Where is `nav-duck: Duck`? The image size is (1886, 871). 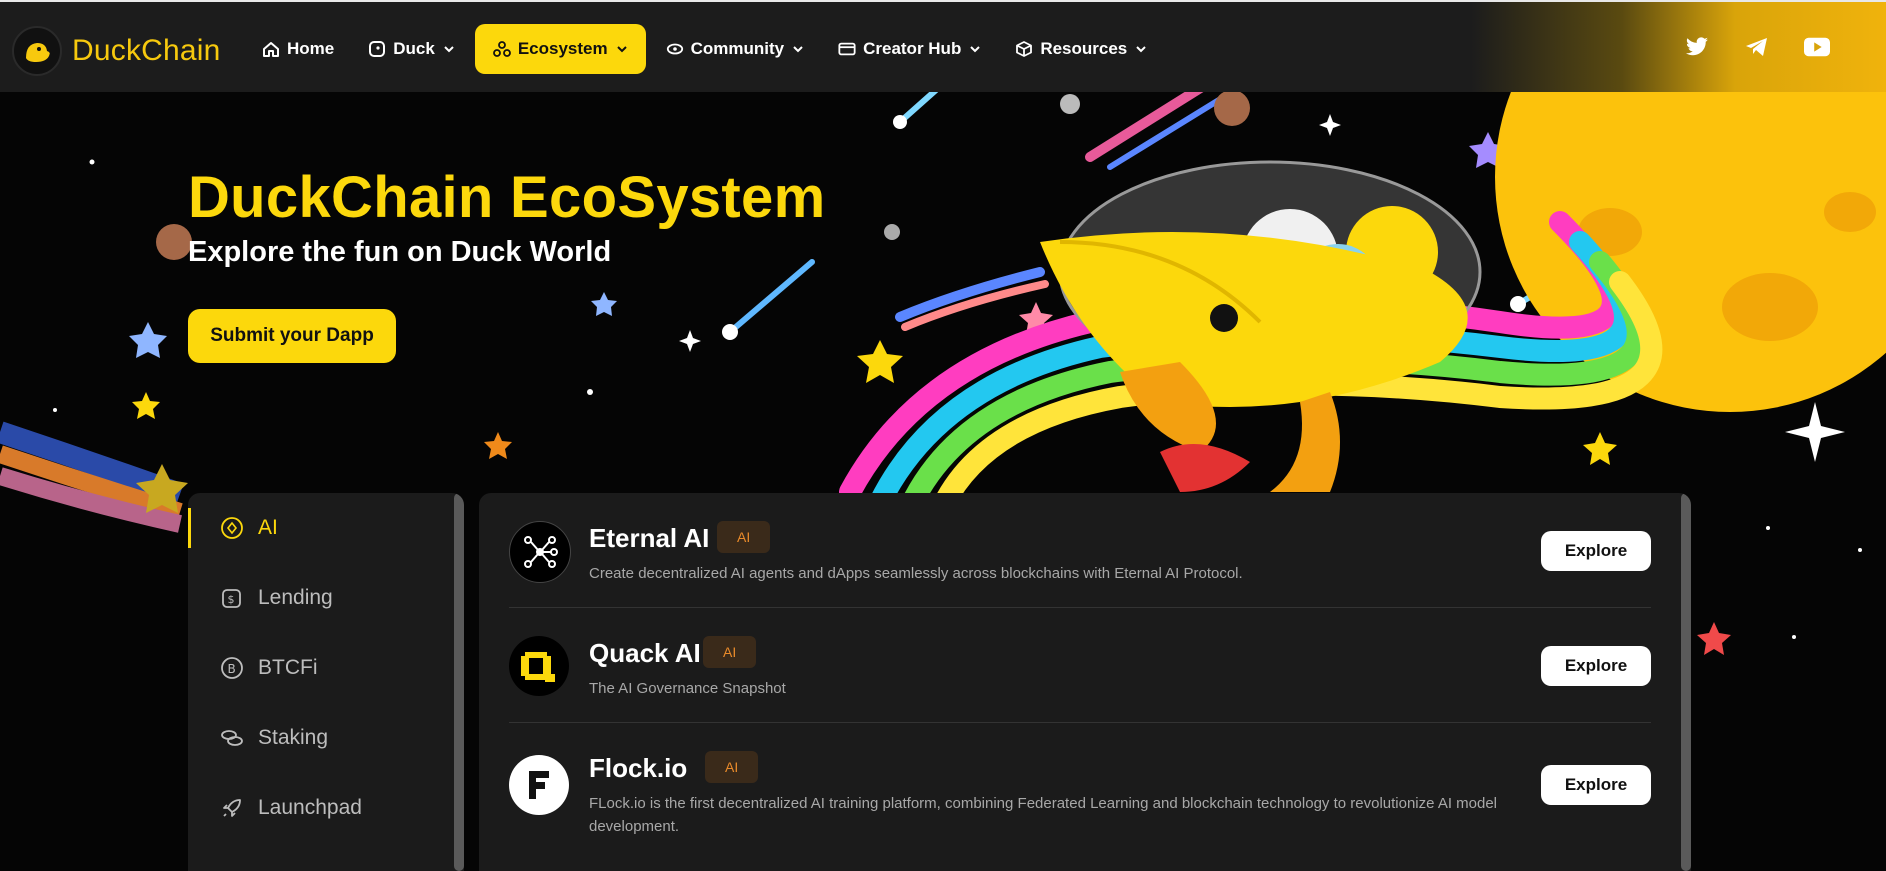 nav-duck: Duck is located at coordinates (411, 49).